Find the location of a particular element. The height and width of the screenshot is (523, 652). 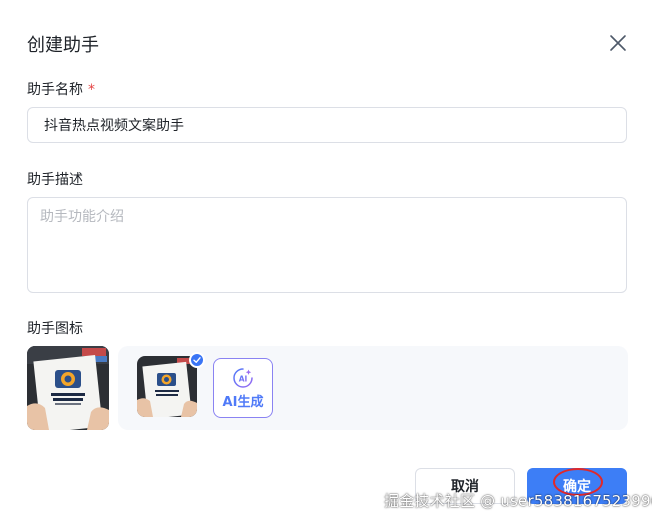

selected-check-badge is located at coordinates (197, 360).